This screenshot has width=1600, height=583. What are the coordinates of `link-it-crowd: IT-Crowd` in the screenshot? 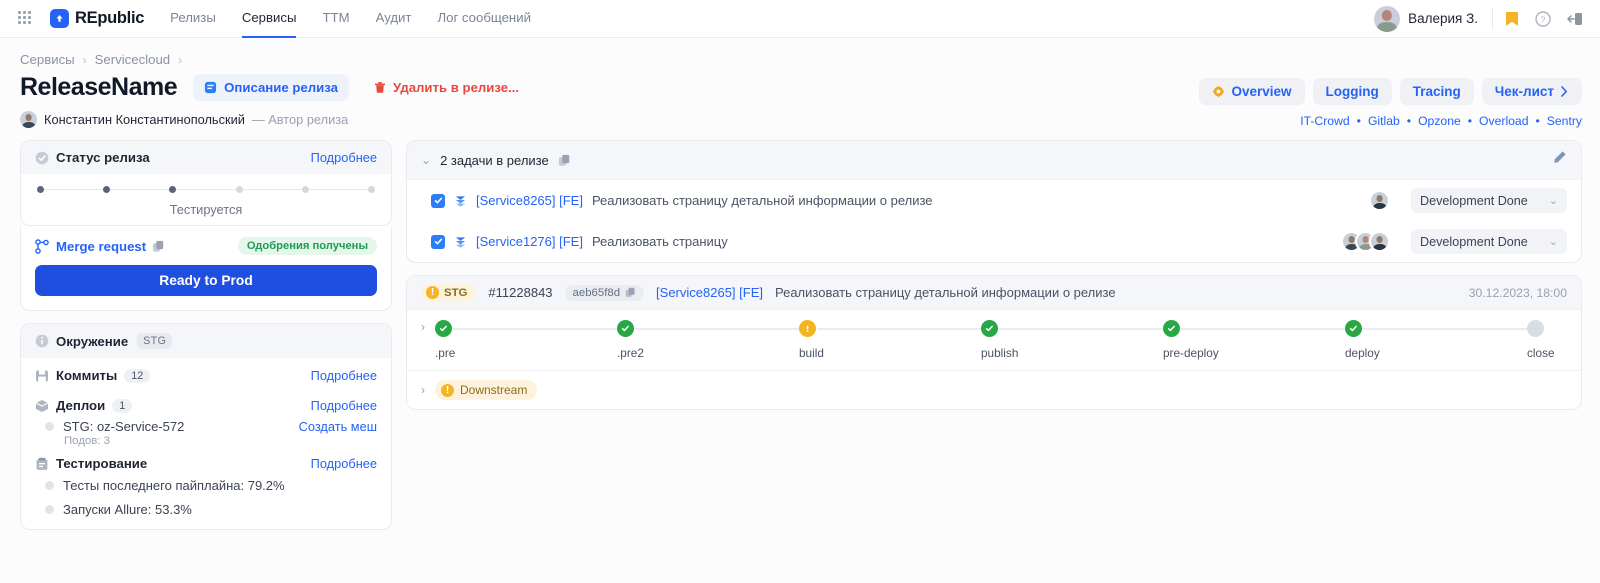 It's located at (1324, 121).